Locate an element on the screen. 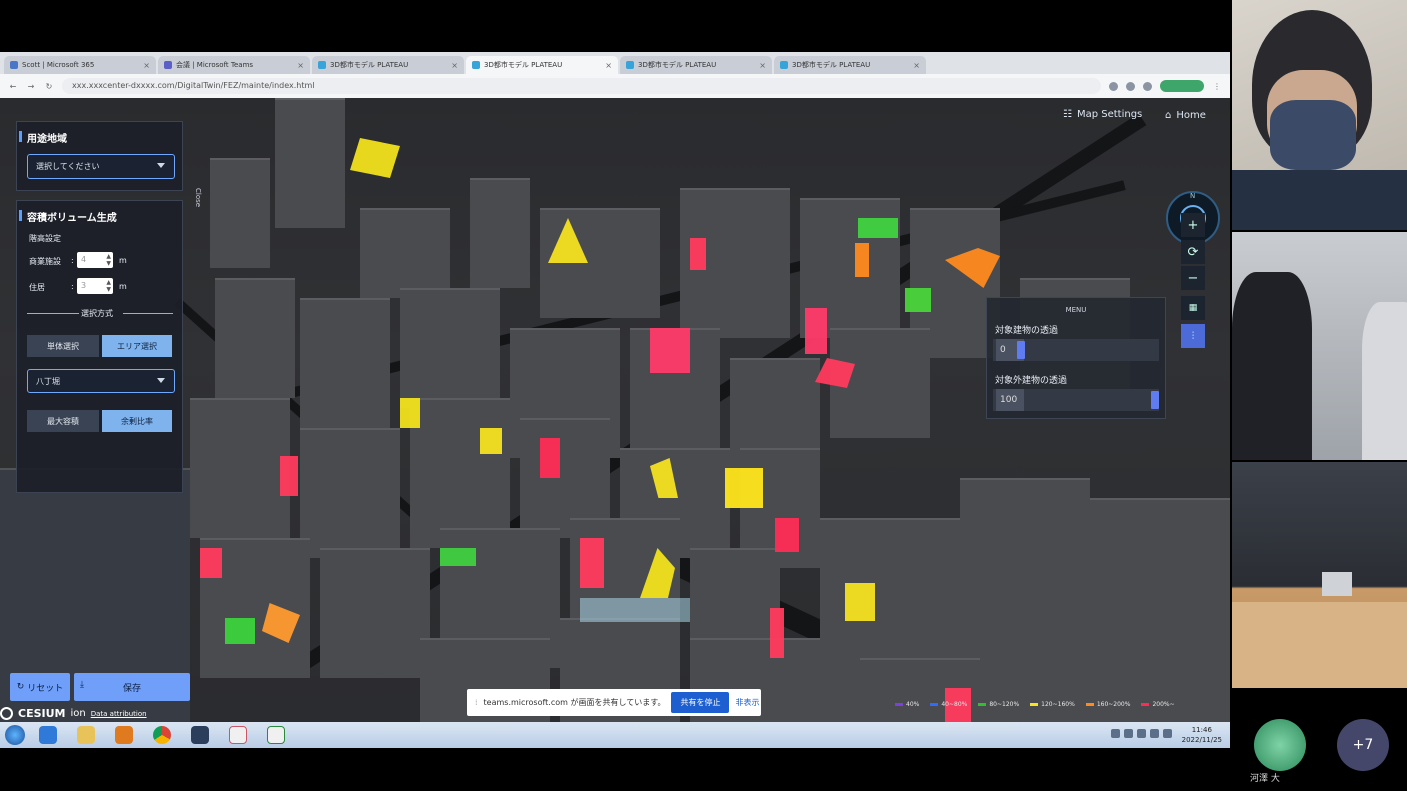 This screenshot has height=791, width=1407. system-tray is located at coordinates (1141, 733).